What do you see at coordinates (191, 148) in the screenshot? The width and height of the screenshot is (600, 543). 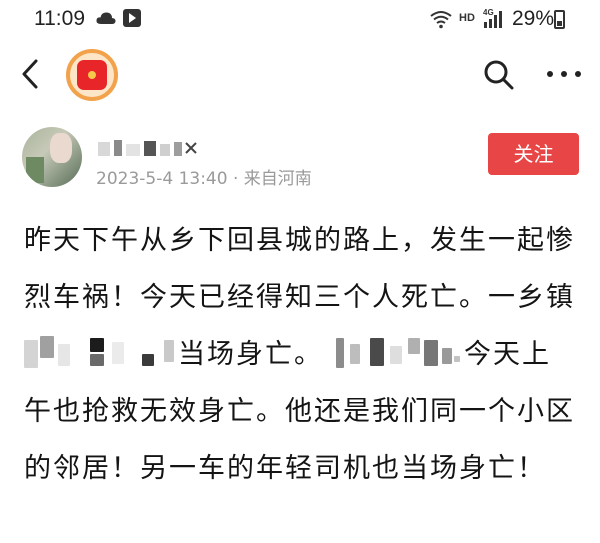 I see `close-mark-icon` at bounding box center [191, 148].